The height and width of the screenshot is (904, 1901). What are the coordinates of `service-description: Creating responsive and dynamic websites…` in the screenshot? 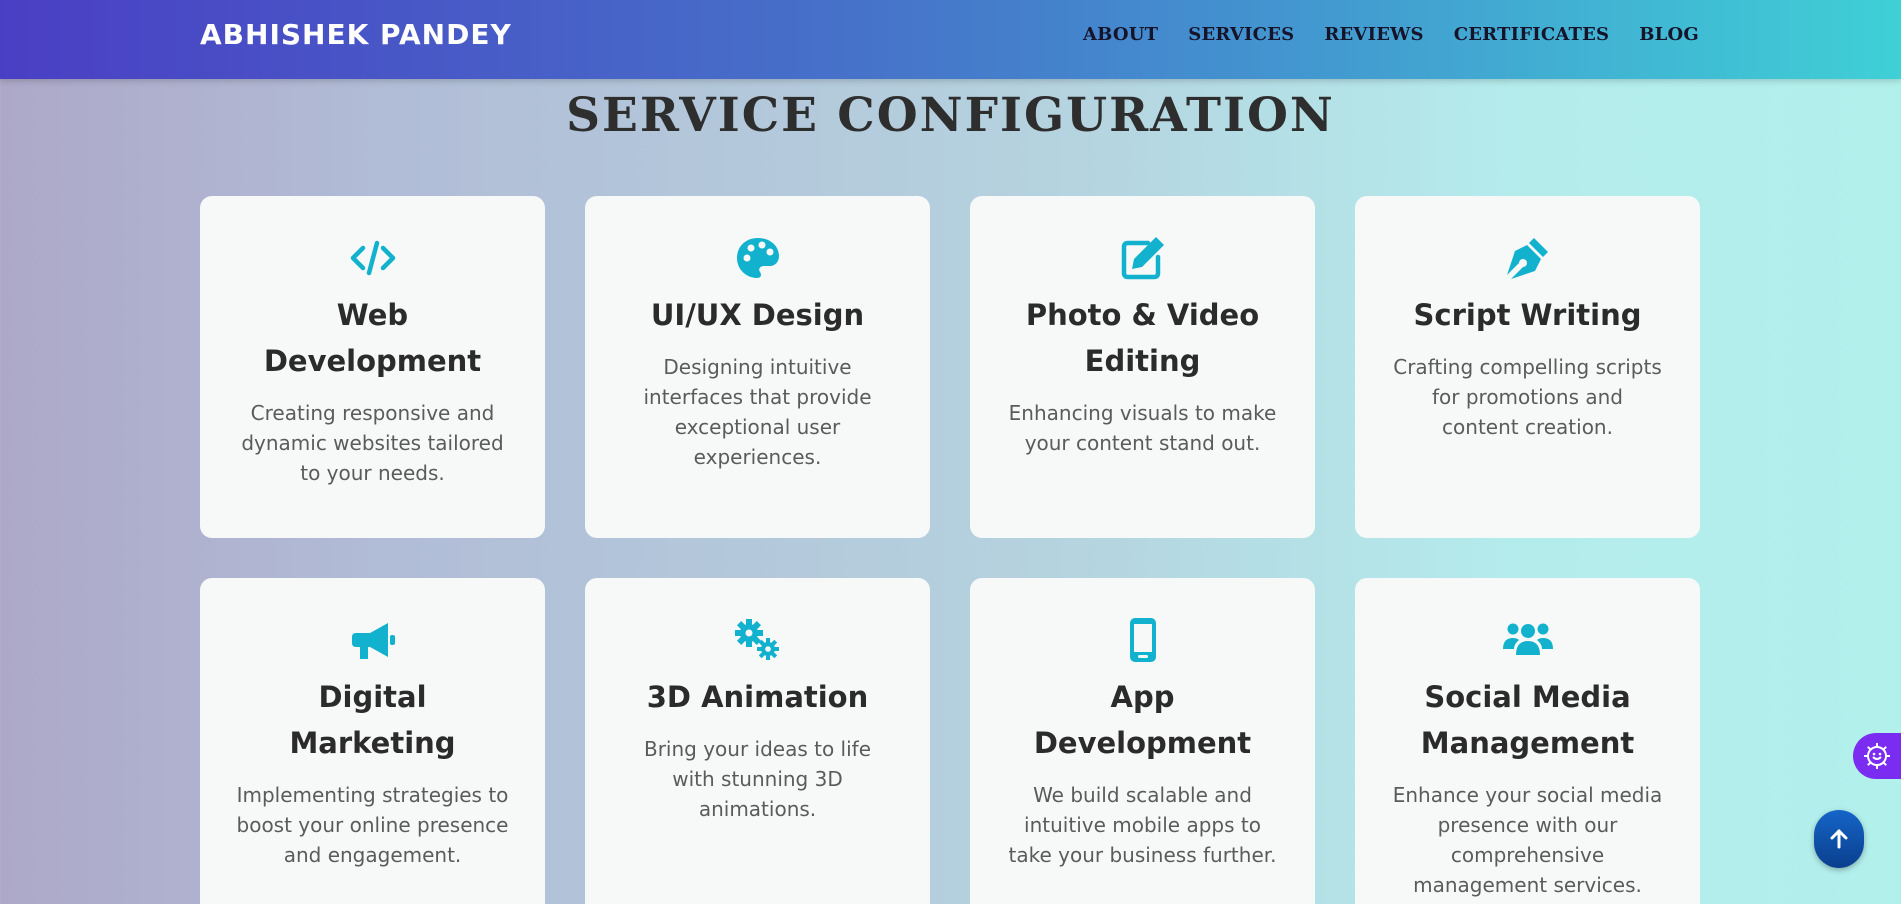 It's located at (372, 443).